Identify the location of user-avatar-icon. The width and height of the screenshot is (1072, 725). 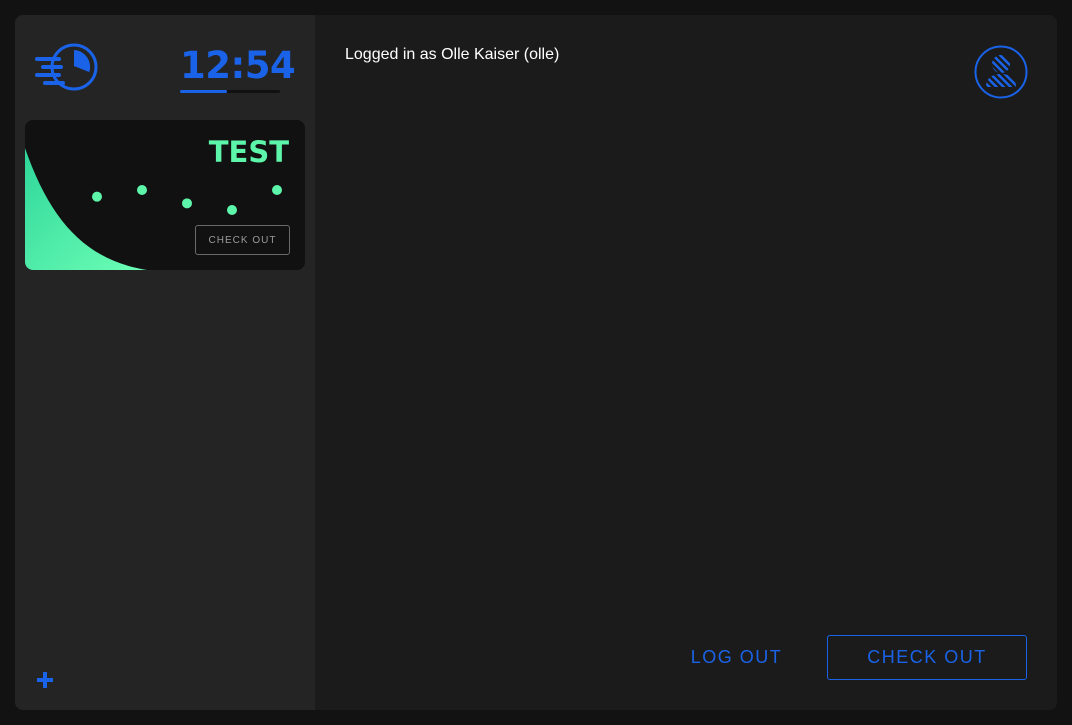
(1001, 72).